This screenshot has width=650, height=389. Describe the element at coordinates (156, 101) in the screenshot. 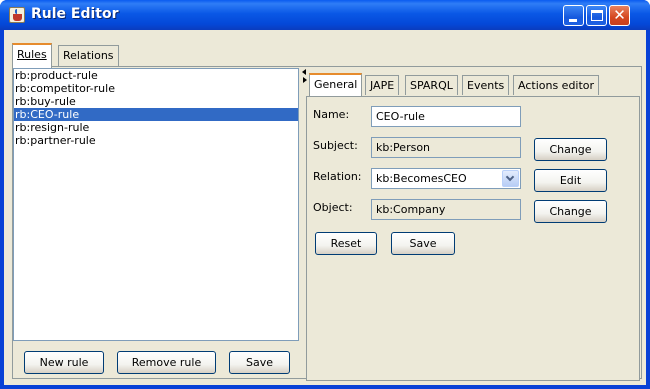

I see `list-item: rb:buy-rule` at that location.